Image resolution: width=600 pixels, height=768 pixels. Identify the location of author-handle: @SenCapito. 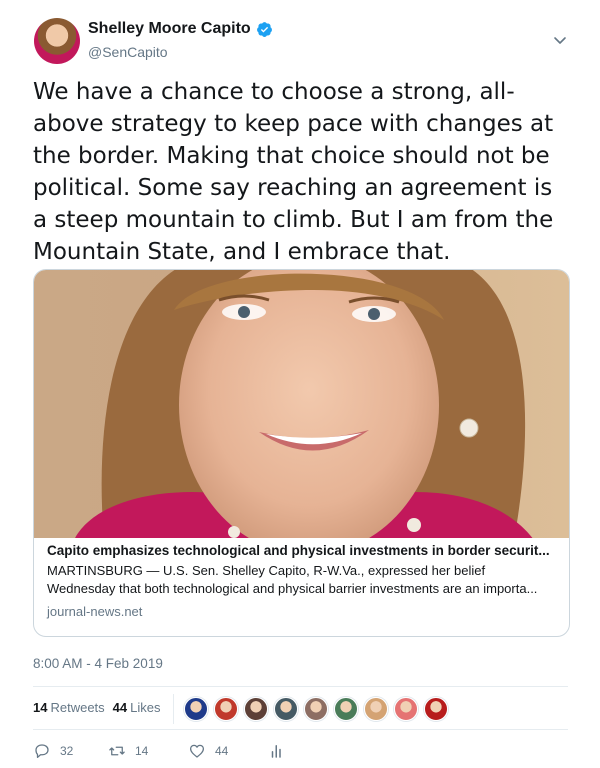
(128, 52).